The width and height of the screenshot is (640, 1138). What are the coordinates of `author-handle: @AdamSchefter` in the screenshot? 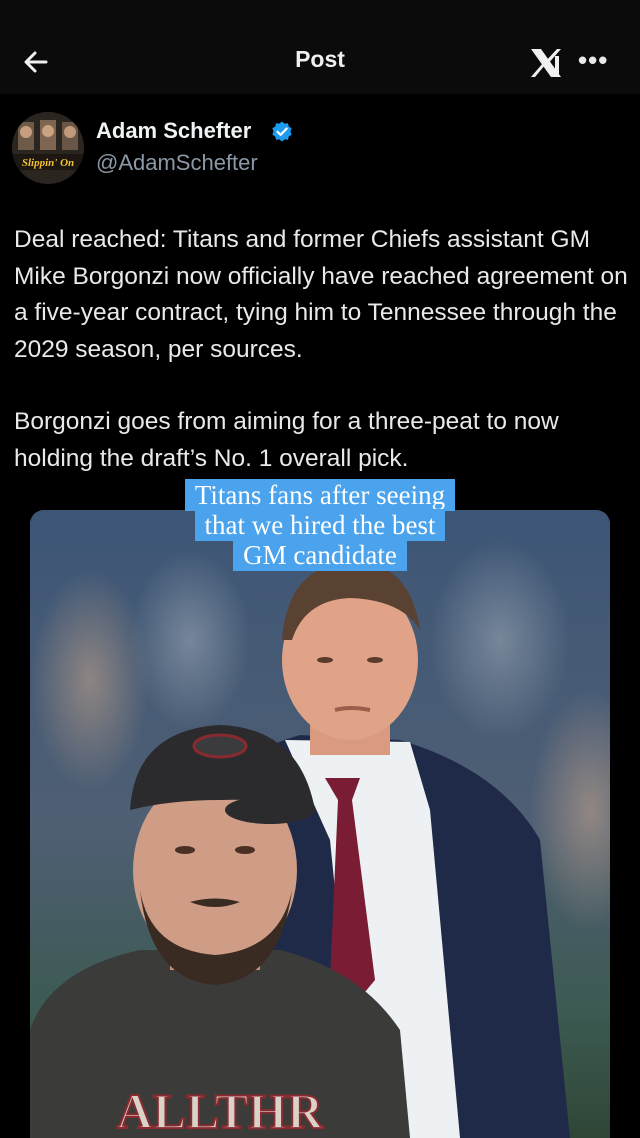 It's located at (177, 163).